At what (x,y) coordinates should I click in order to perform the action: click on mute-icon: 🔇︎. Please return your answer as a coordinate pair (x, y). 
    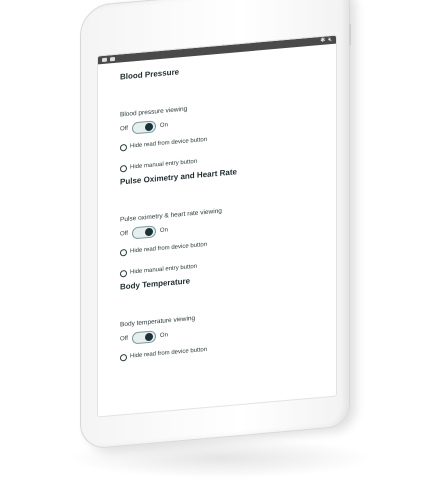
    Looking at the image, I should click on (330, 40).